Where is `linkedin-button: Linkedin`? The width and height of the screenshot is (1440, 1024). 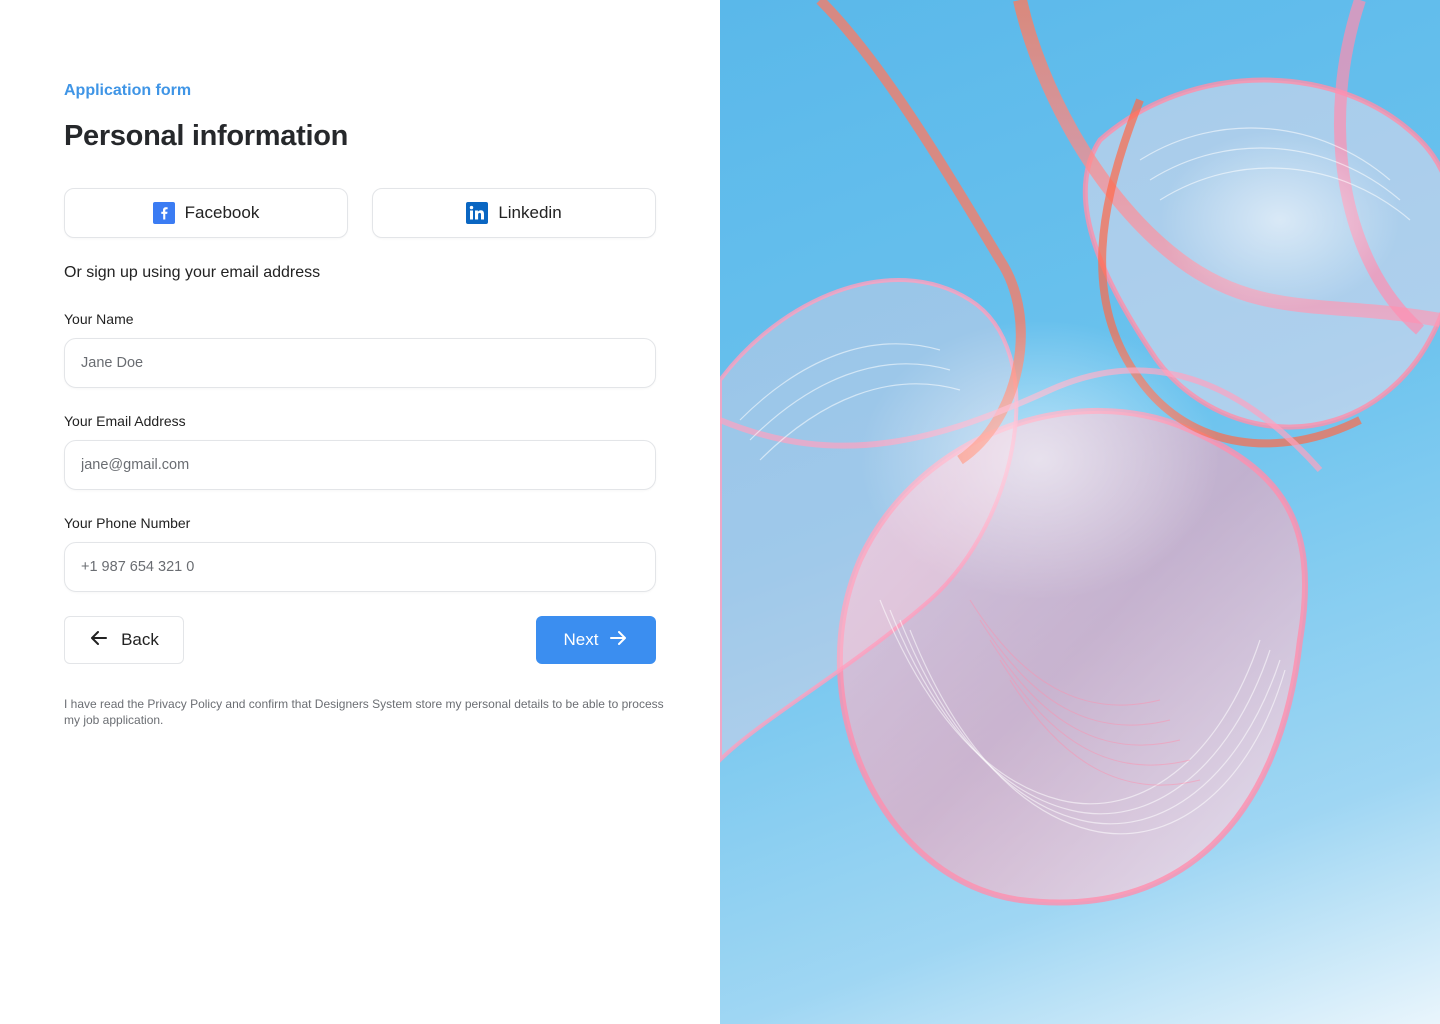 linkedin-button: Linkedin is located at coordinates (514, 213).